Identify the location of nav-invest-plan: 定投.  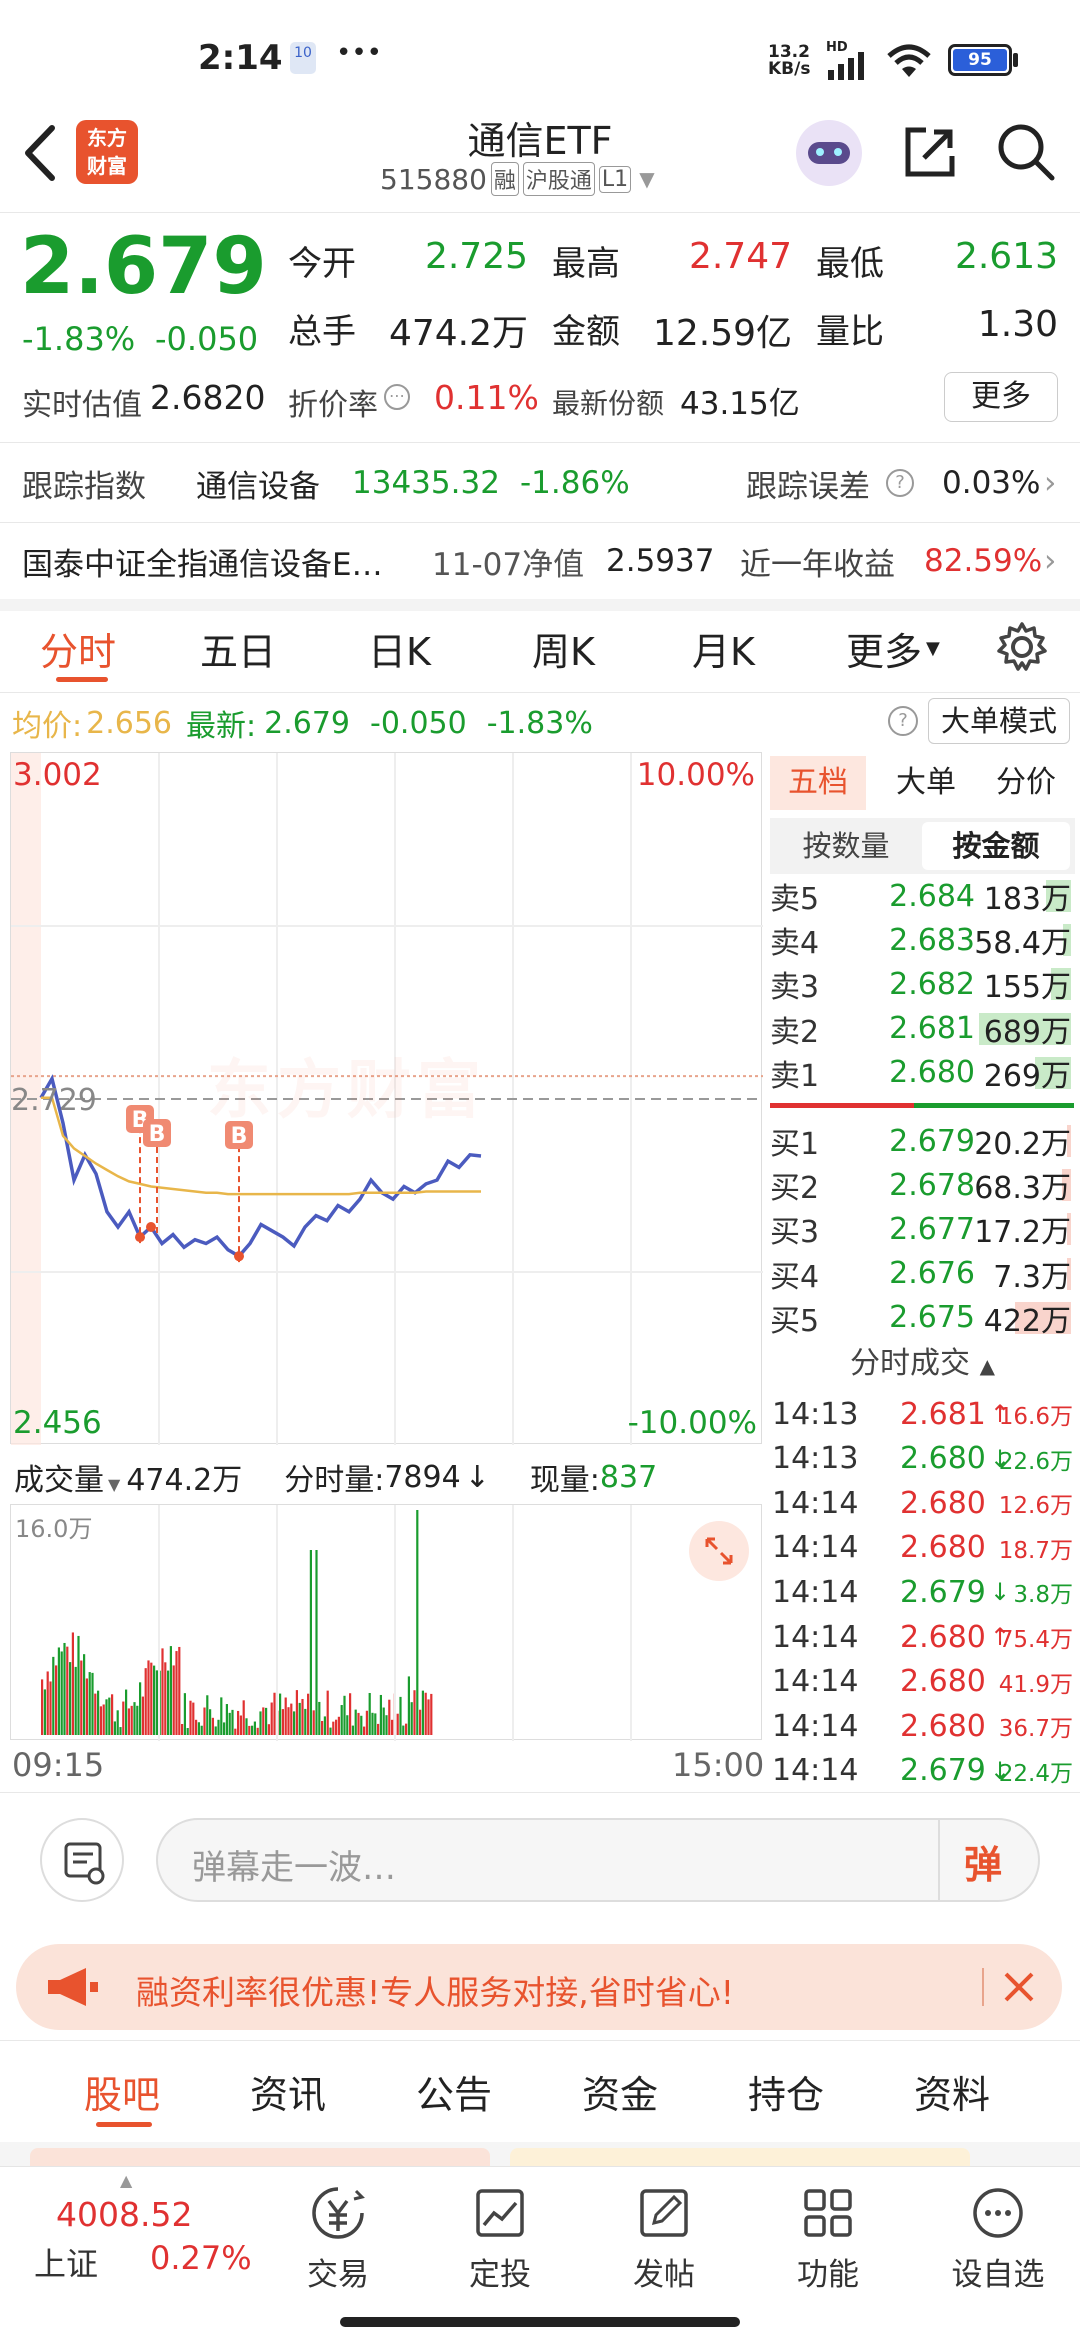
(500, 2239).